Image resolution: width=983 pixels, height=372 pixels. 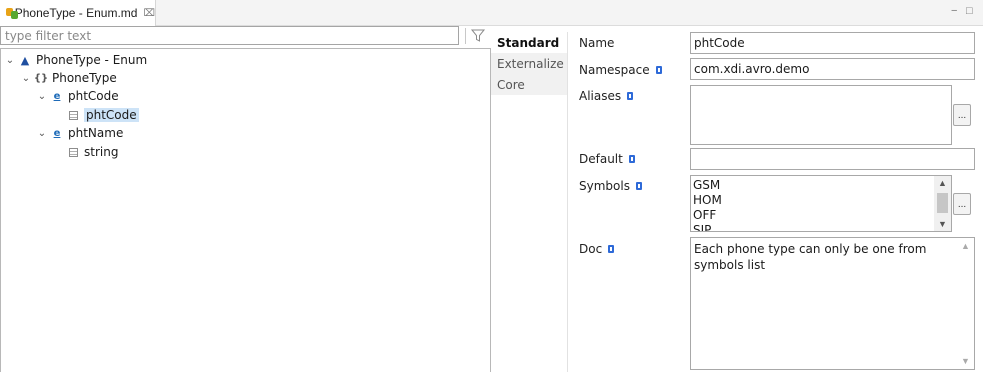 I want to click on tab-core: Core, so click(x=529, y=84).